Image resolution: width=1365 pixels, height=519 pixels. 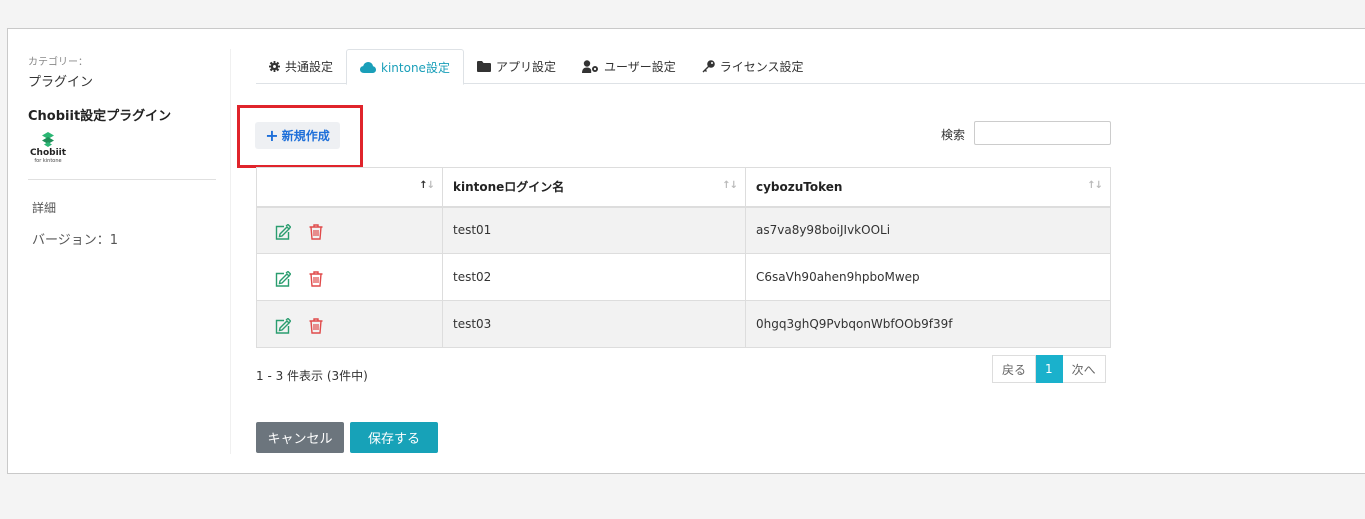 I want to click on cell-token: as7va8y98boiJIvkOOLi, so click(x=928, y=230).